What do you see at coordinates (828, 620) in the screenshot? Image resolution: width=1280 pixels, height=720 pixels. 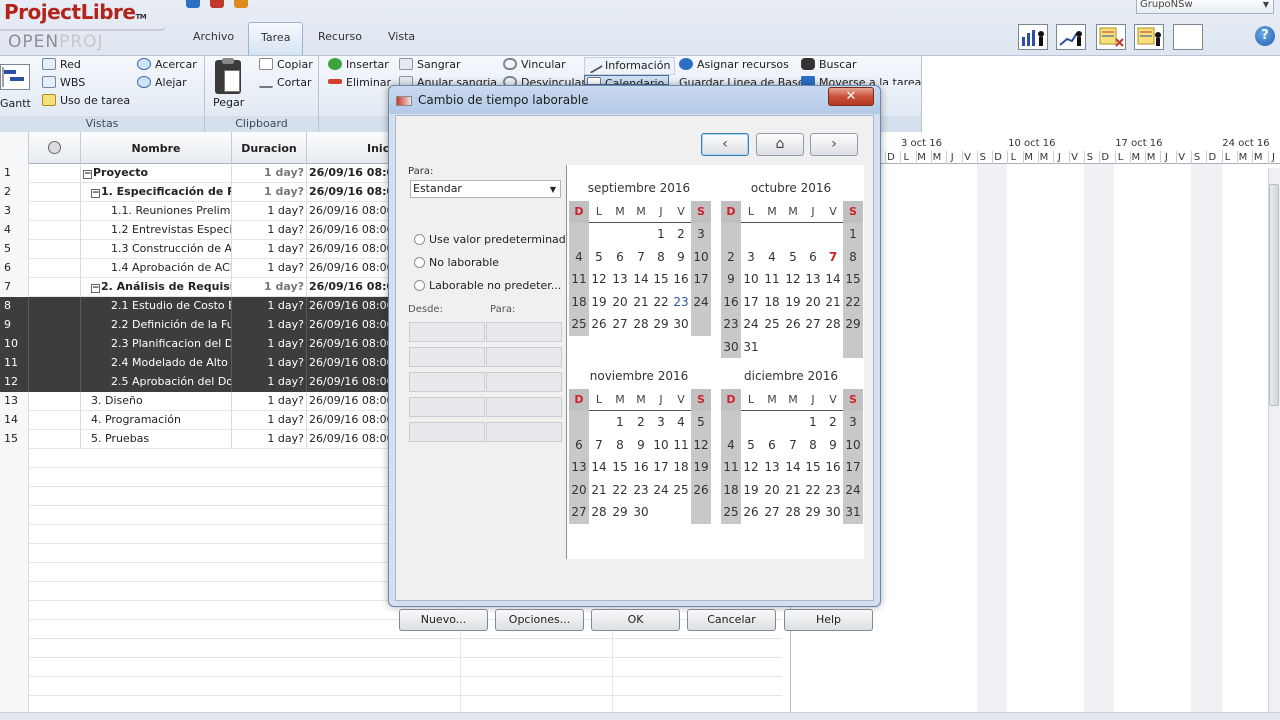 I see `help-button: Help` at bounding box center [828, 620].